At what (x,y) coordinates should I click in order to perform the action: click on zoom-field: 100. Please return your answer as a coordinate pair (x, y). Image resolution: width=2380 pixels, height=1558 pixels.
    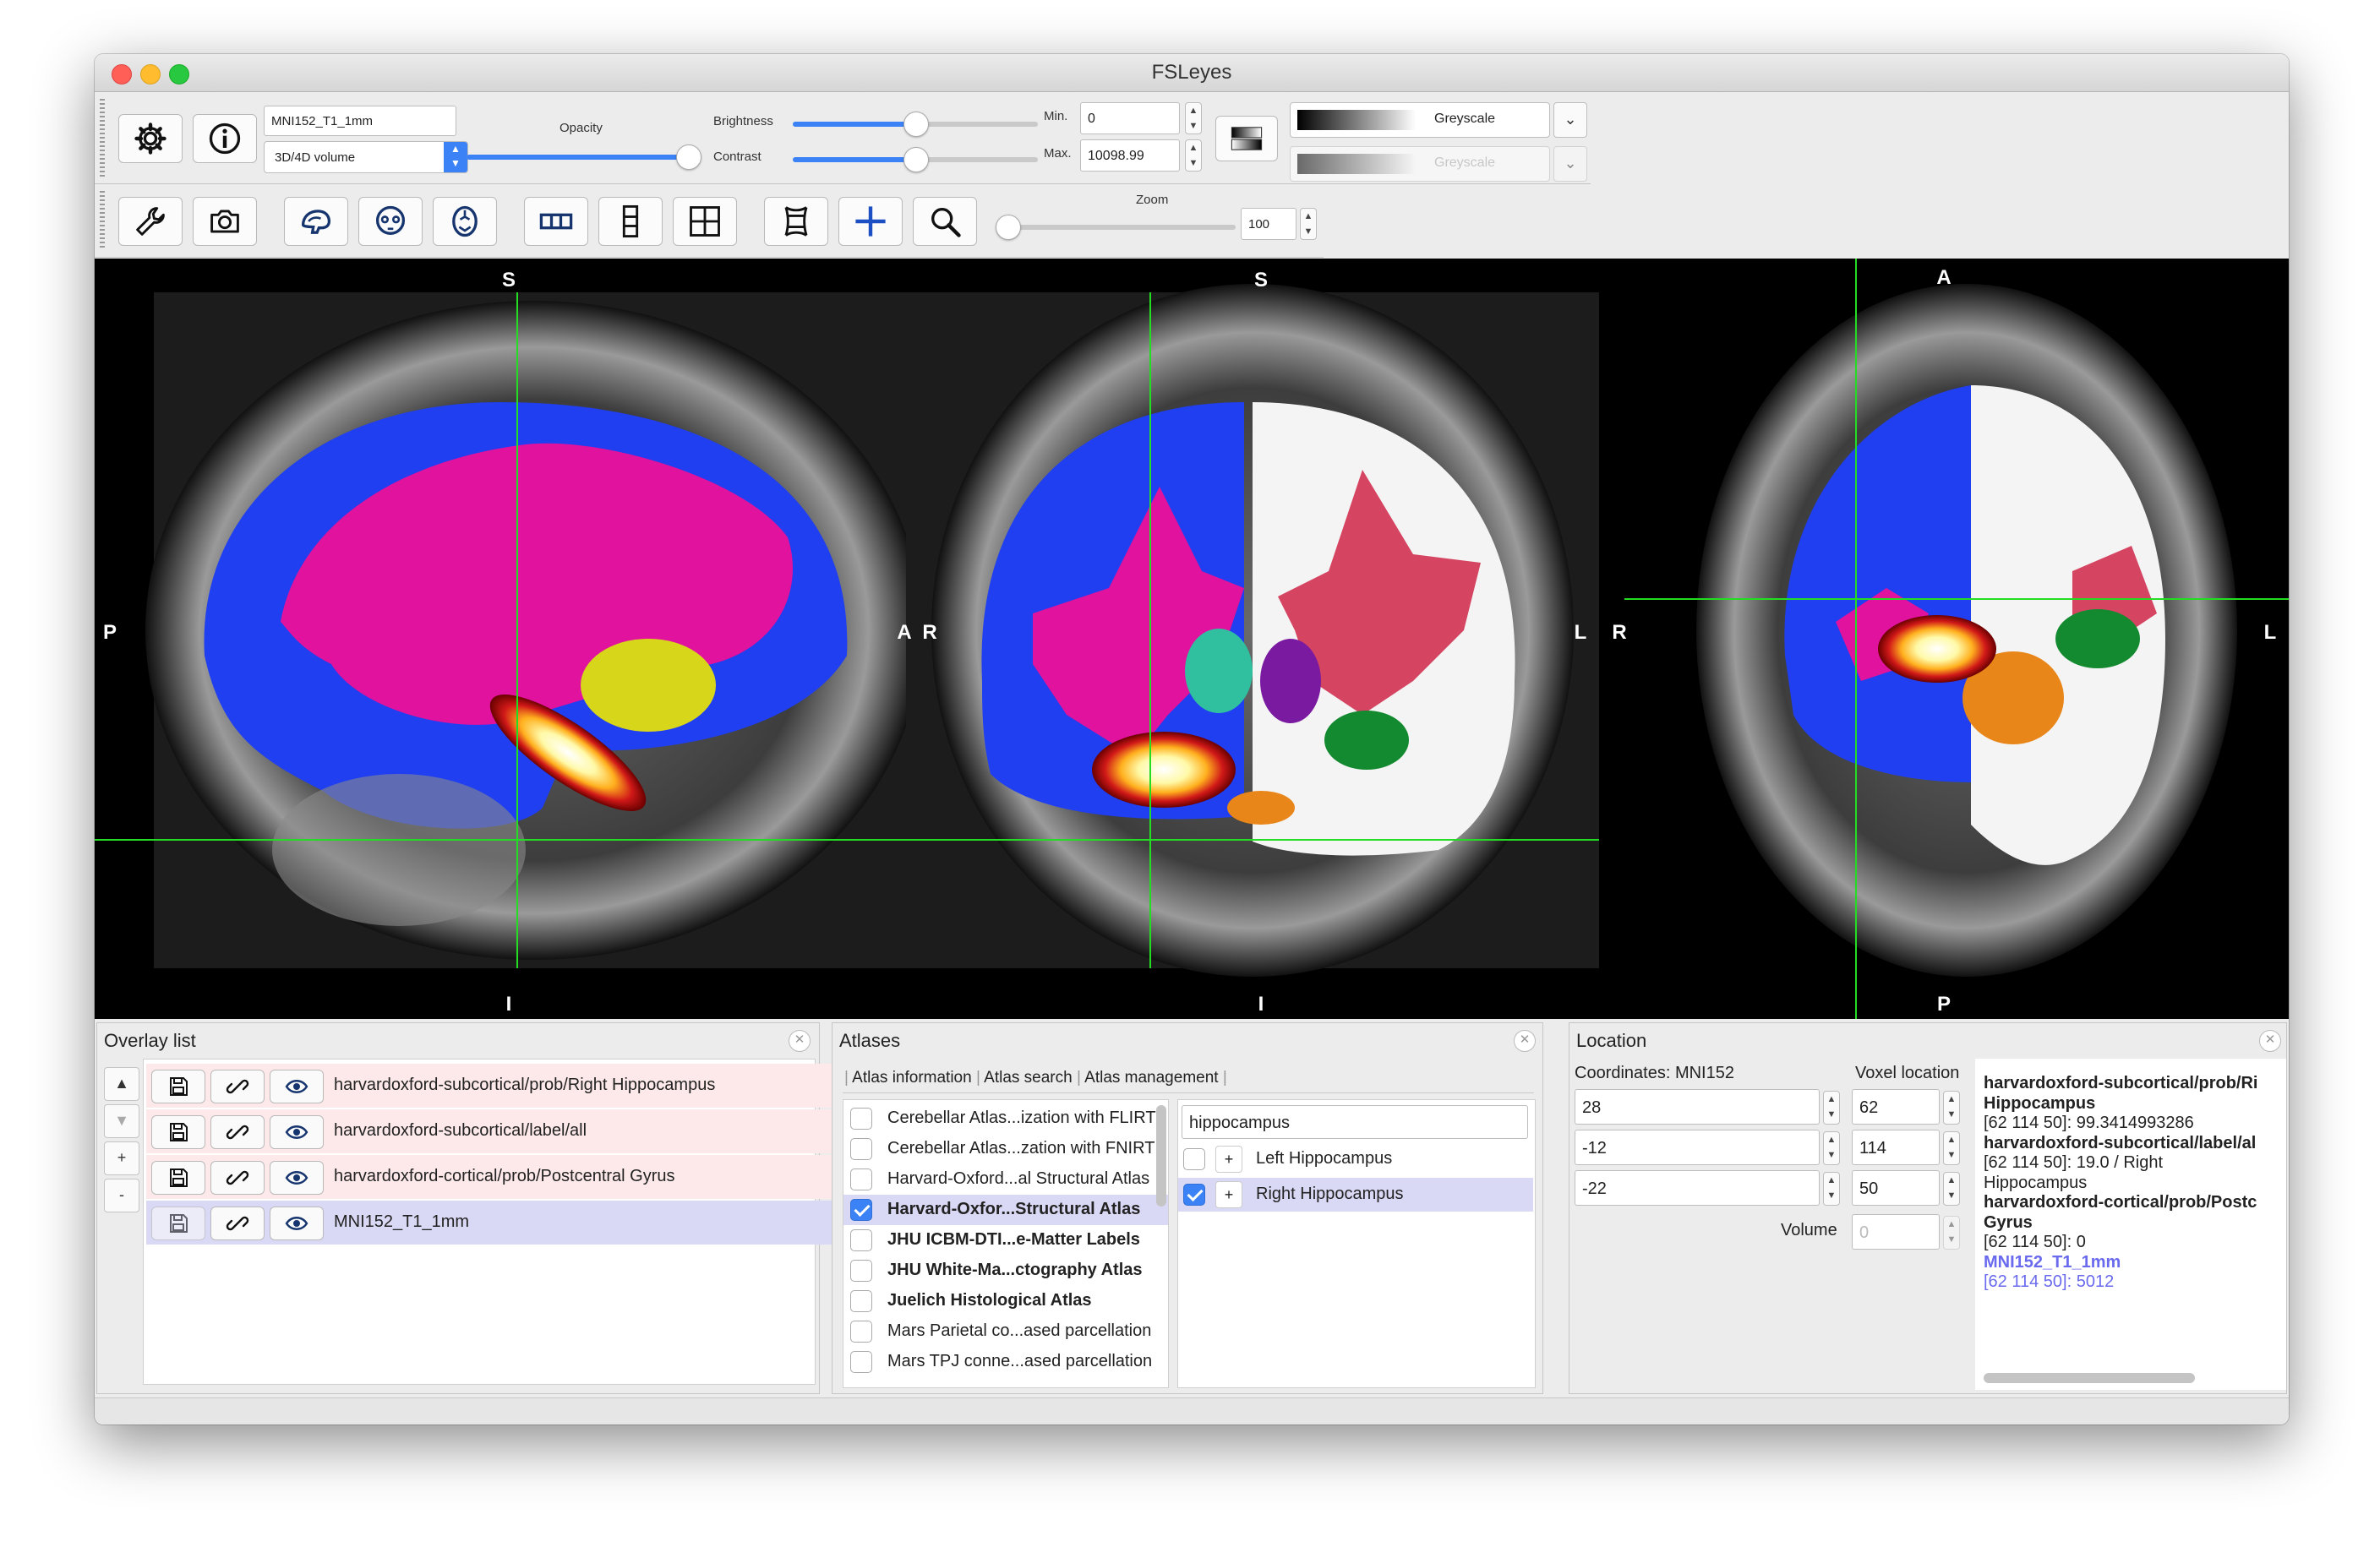
    Looking at the image, I should click on (1268, 224).